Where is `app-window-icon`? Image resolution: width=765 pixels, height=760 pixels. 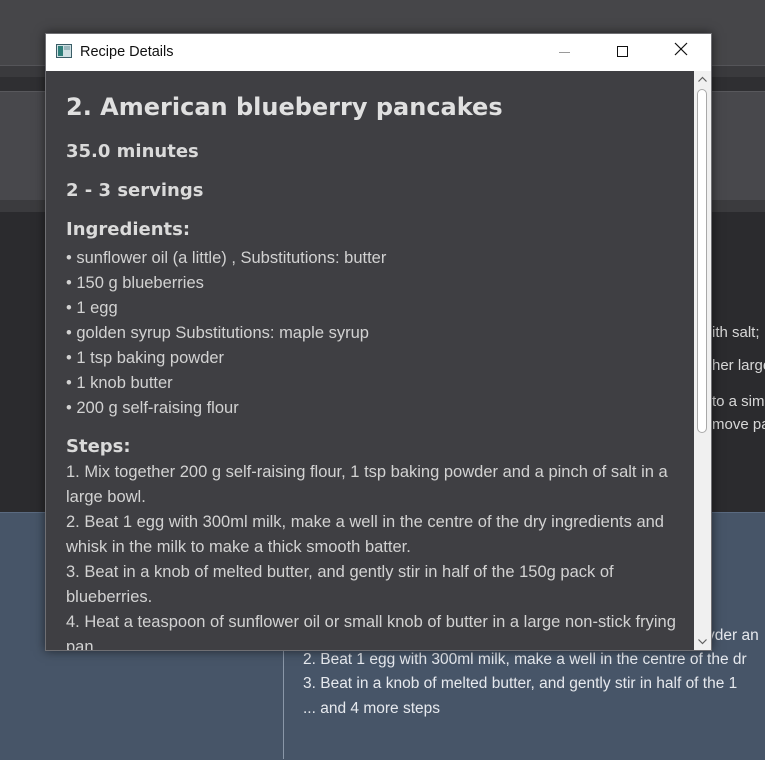
app-window-icon is located at coordinates (64, 51).